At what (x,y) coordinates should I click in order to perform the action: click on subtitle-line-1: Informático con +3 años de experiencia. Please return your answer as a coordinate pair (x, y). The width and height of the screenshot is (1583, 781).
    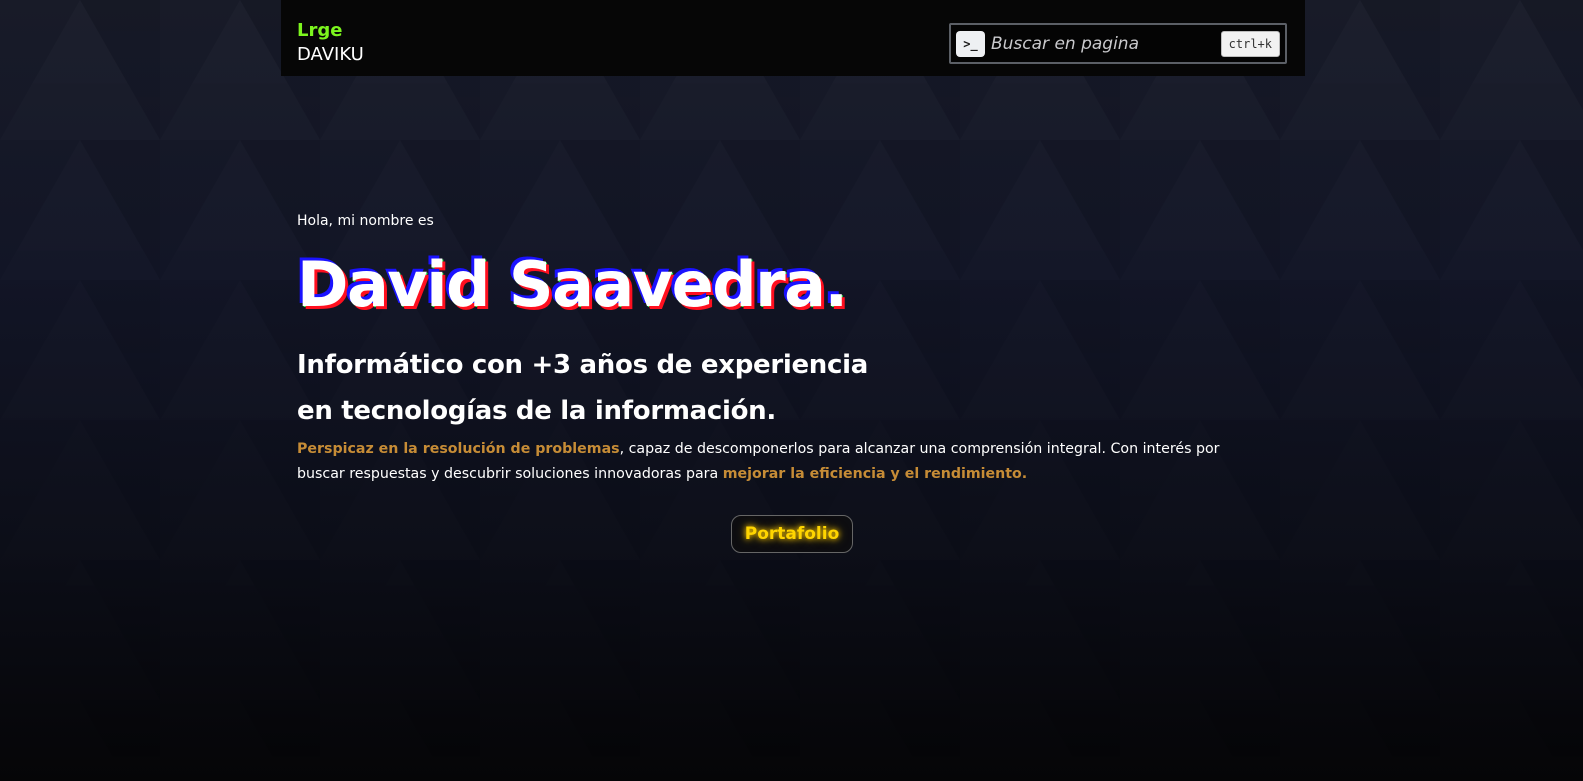
    Looking at the image, I should click on (582, 365).